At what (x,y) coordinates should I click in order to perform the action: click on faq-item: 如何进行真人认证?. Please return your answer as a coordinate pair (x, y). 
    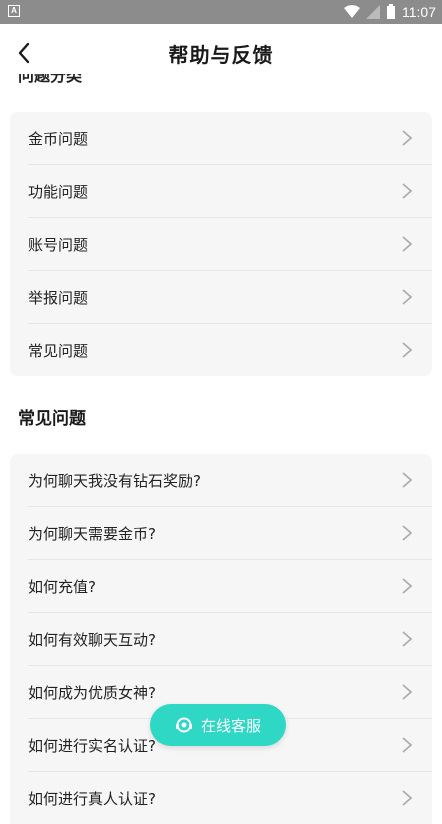
    Looking at the image, I should click on (230, 798).